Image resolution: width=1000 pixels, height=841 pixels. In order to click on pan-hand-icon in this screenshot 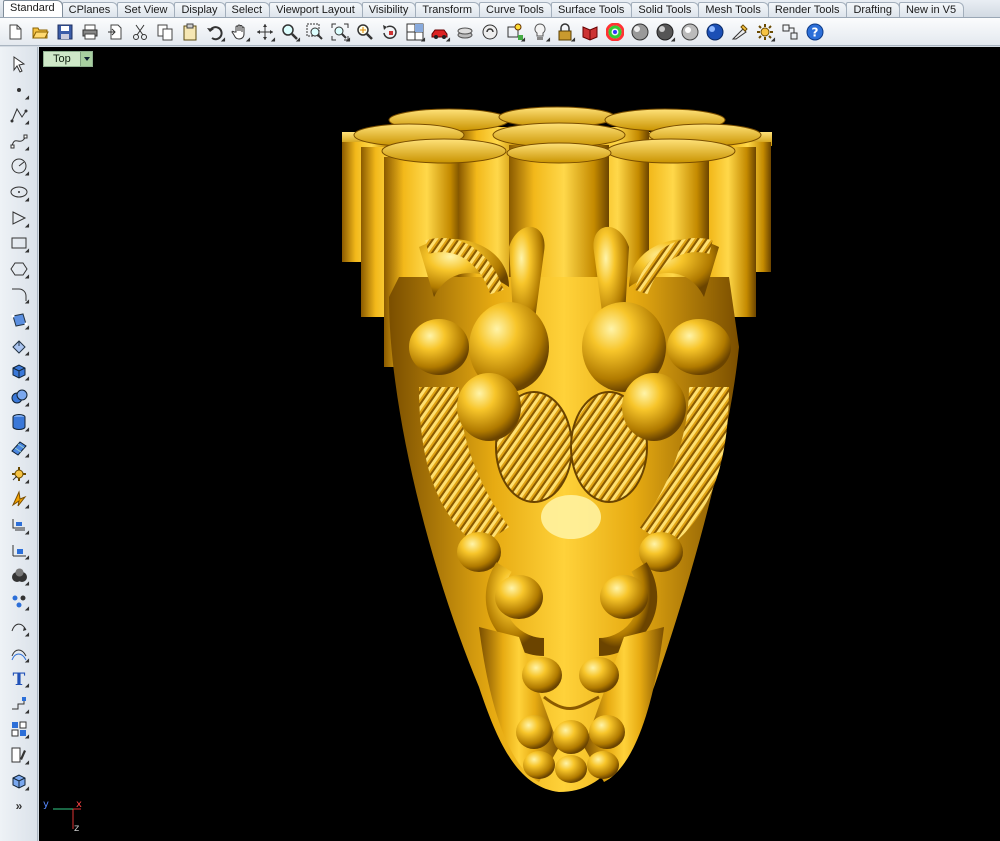, I will do `click(240, 32)`.